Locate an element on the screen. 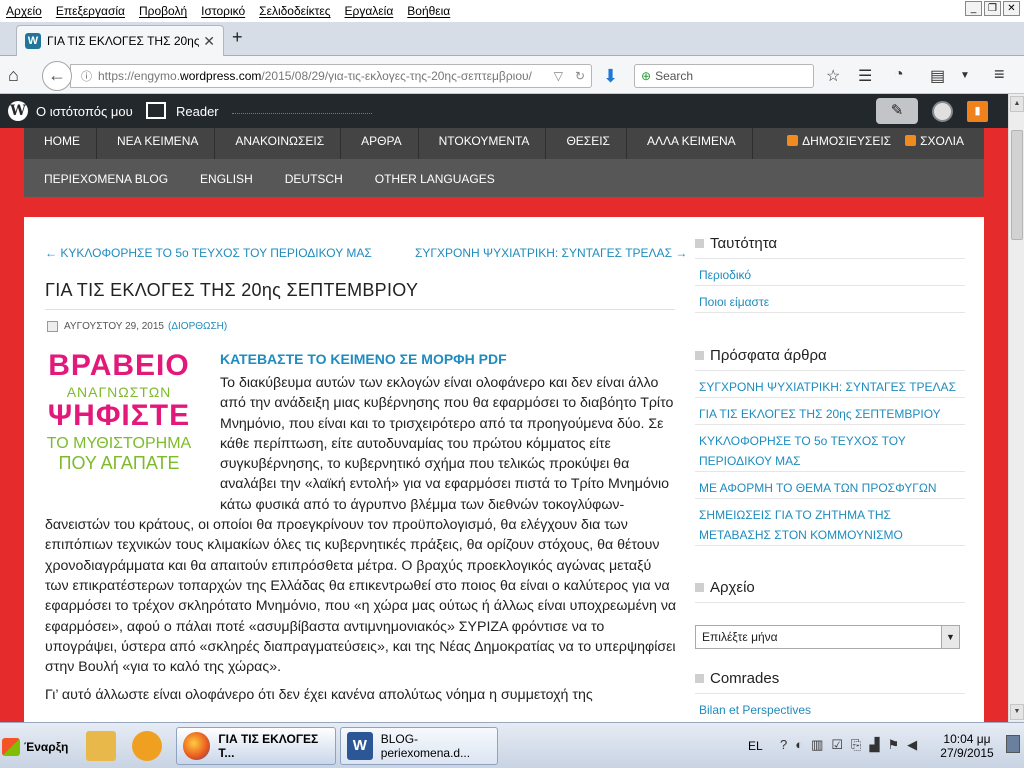  nav-item-announcements: ΑΝΑΚΟΙΝΩΣΕΙΣ is located at coordinates (278, 143).